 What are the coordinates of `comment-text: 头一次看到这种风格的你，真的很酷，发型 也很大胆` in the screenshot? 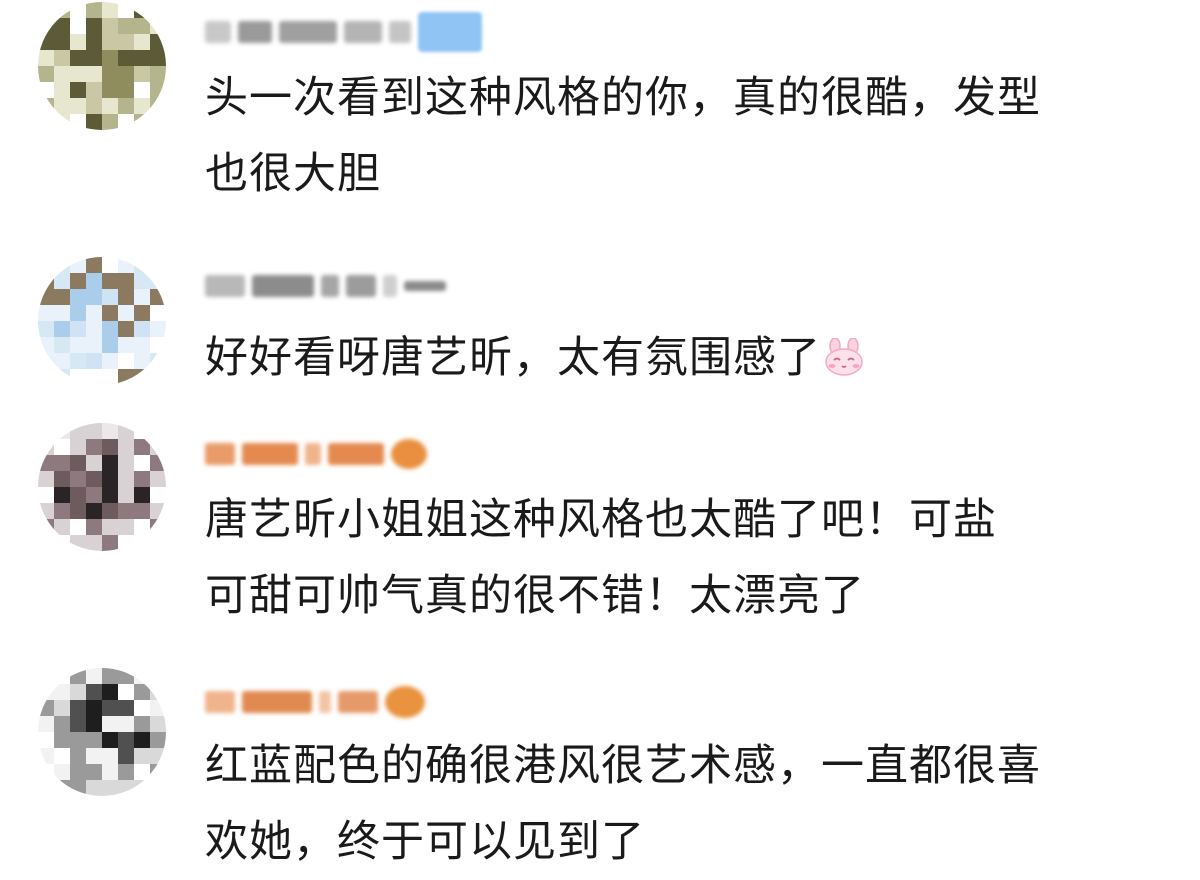 It's located at (623, 136).